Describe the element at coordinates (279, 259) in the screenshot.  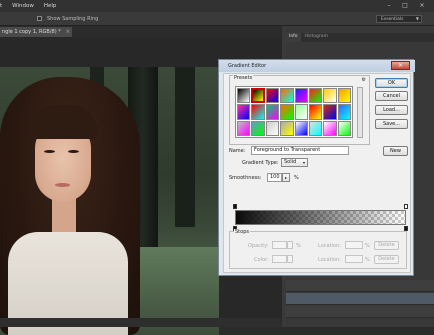
I see `color-swatch` at that location.